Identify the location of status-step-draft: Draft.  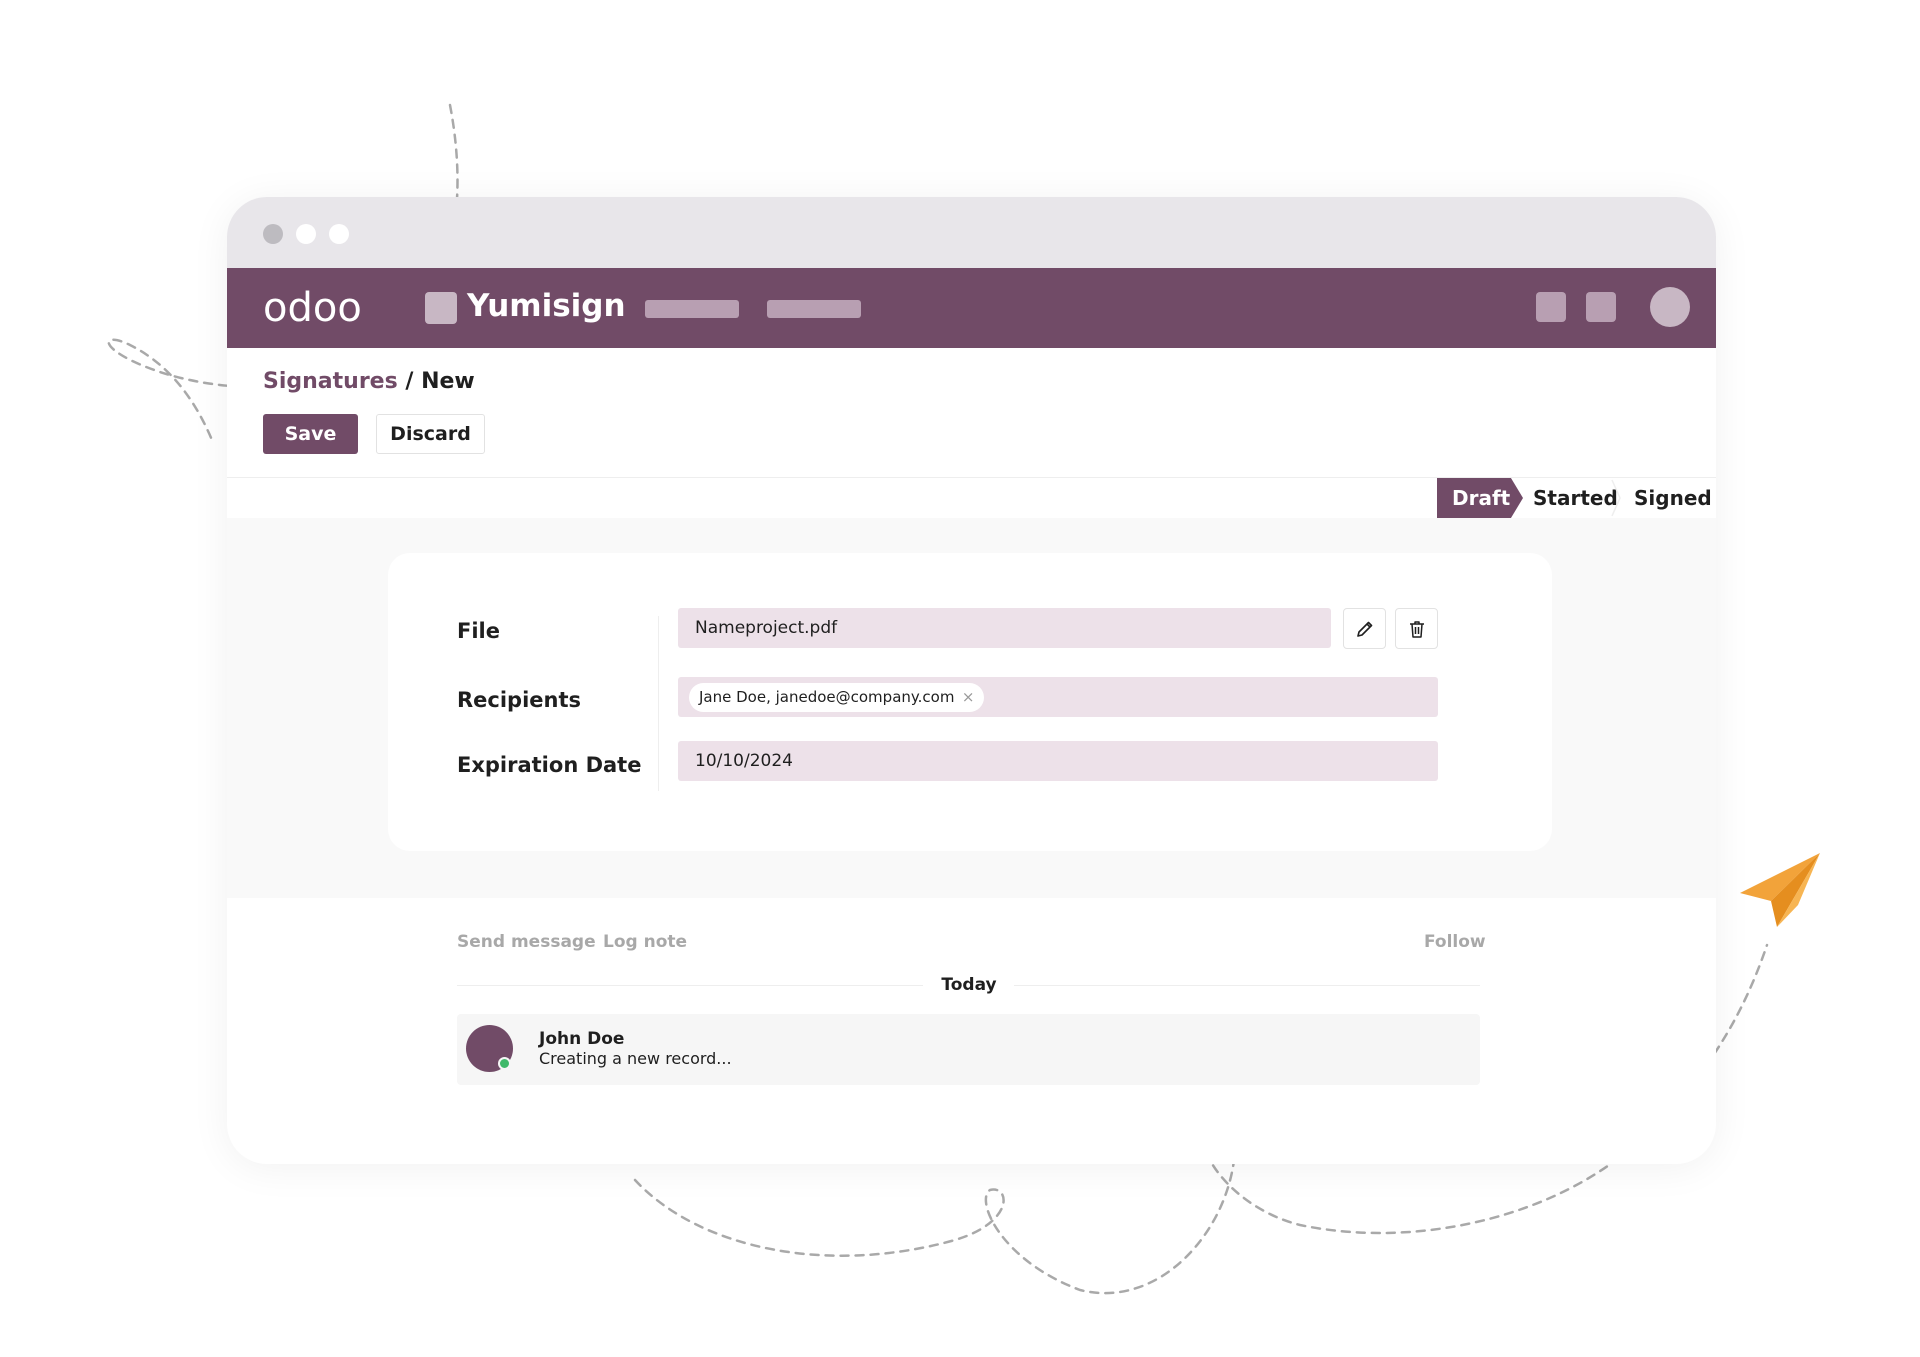
(1480, 498).